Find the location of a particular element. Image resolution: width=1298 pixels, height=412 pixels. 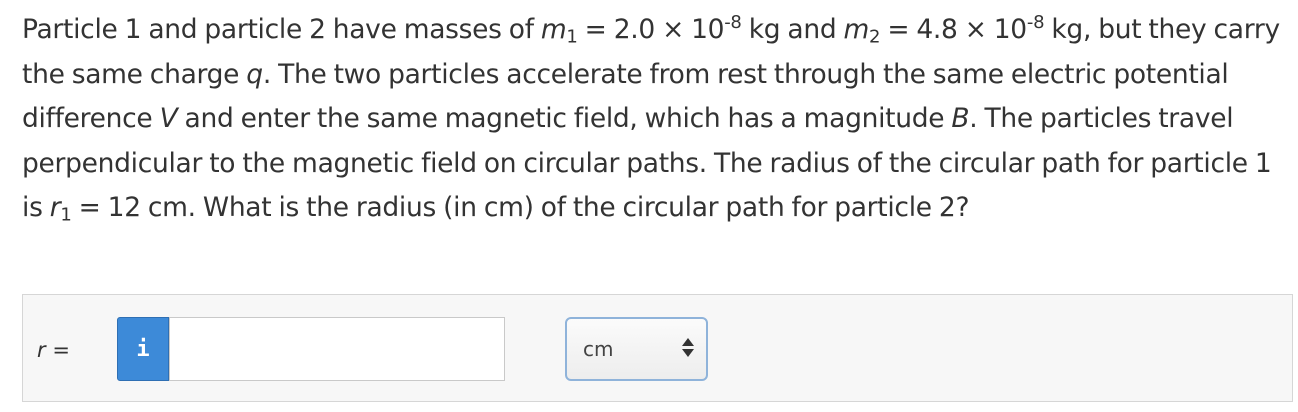

answer-label-variable: r is located at coordinates (41, 350).